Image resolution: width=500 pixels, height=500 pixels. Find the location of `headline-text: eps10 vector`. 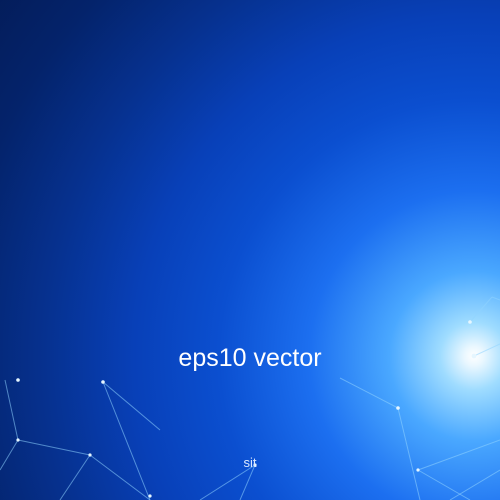

headline-text: eps10 vector is located at coordinates (250, 358).